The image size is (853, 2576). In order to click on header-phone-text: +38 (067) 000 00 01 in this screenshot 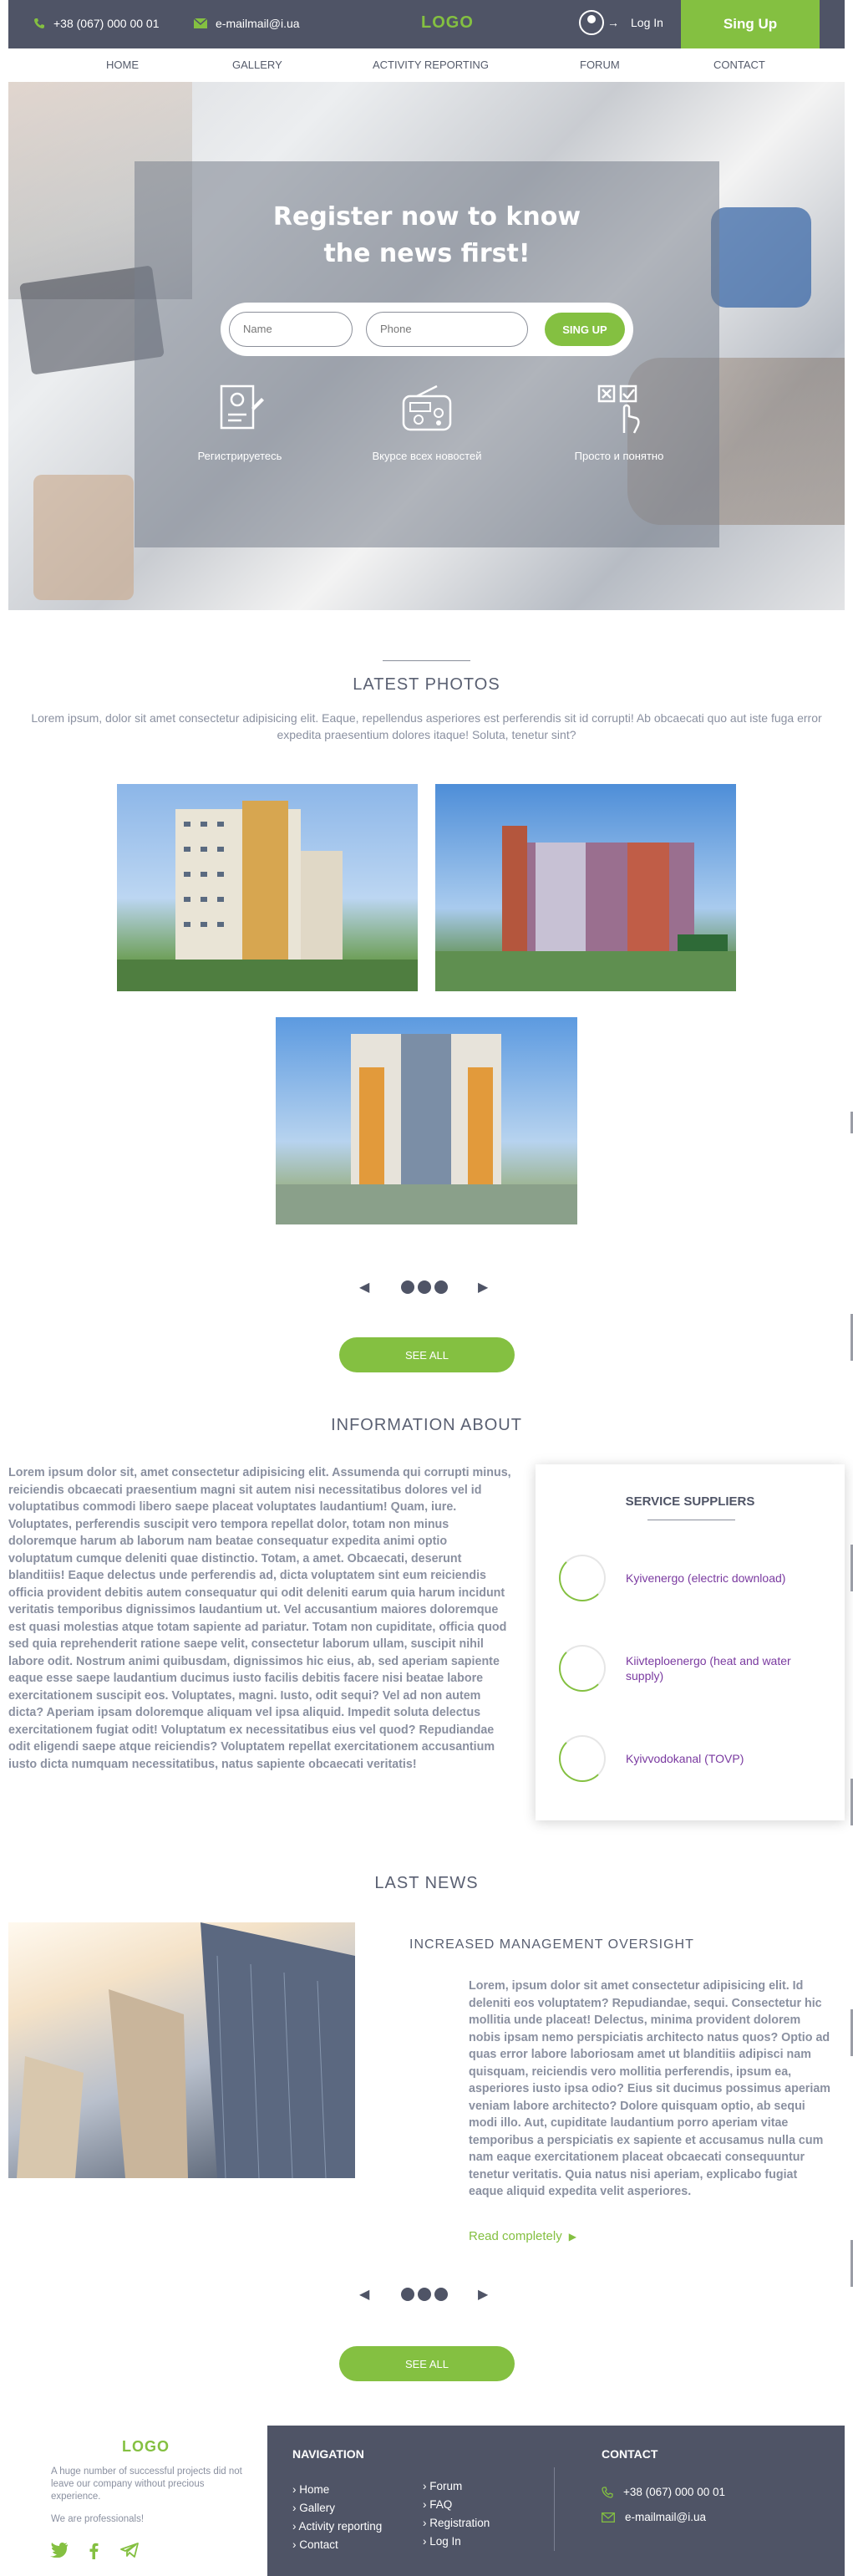, I will do `click(106, 23)`.